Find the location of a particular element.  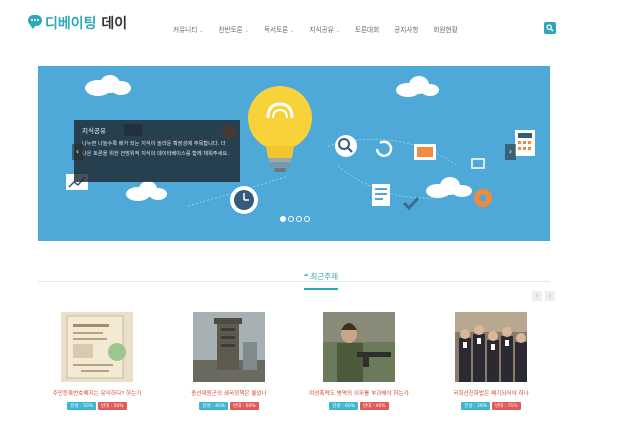

nav-item-book-debate: 독서토론 ⌄ is located at coordinates (279, 29).